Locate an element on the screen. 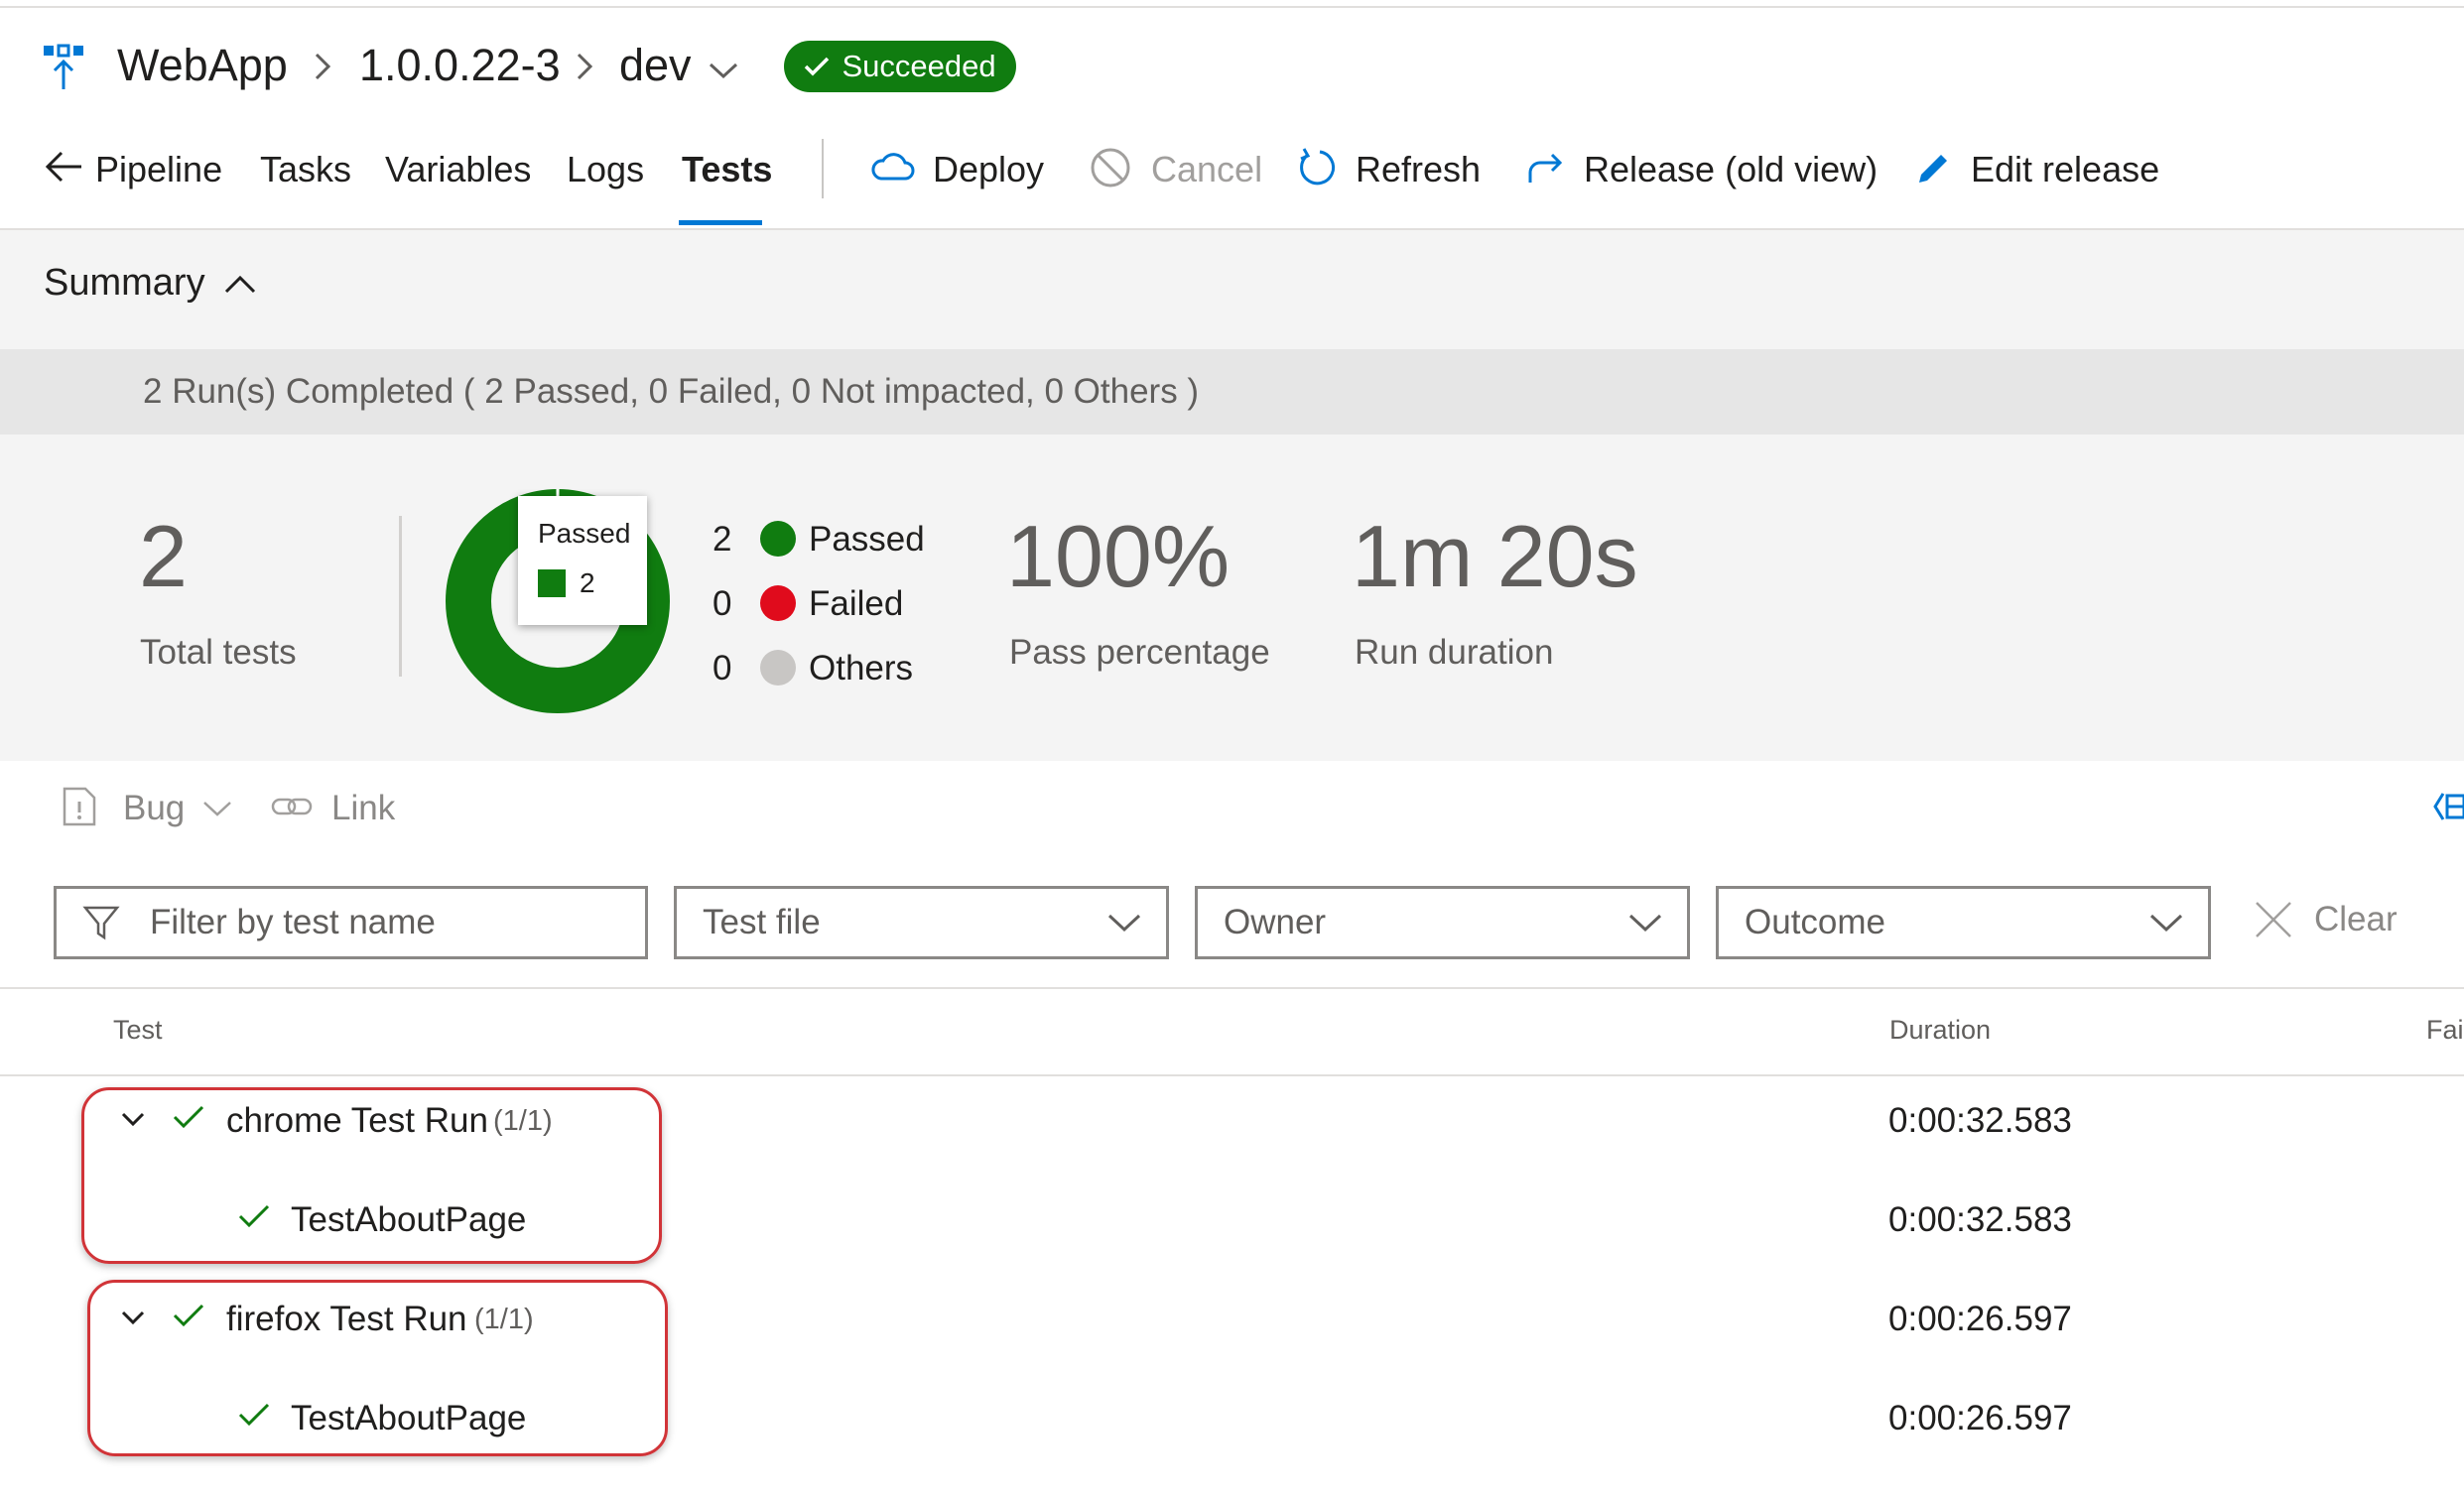 The width and height of the screenshot is (2464, 1497). test-file-dropdown: Test file is located at coordinates (921, 922).